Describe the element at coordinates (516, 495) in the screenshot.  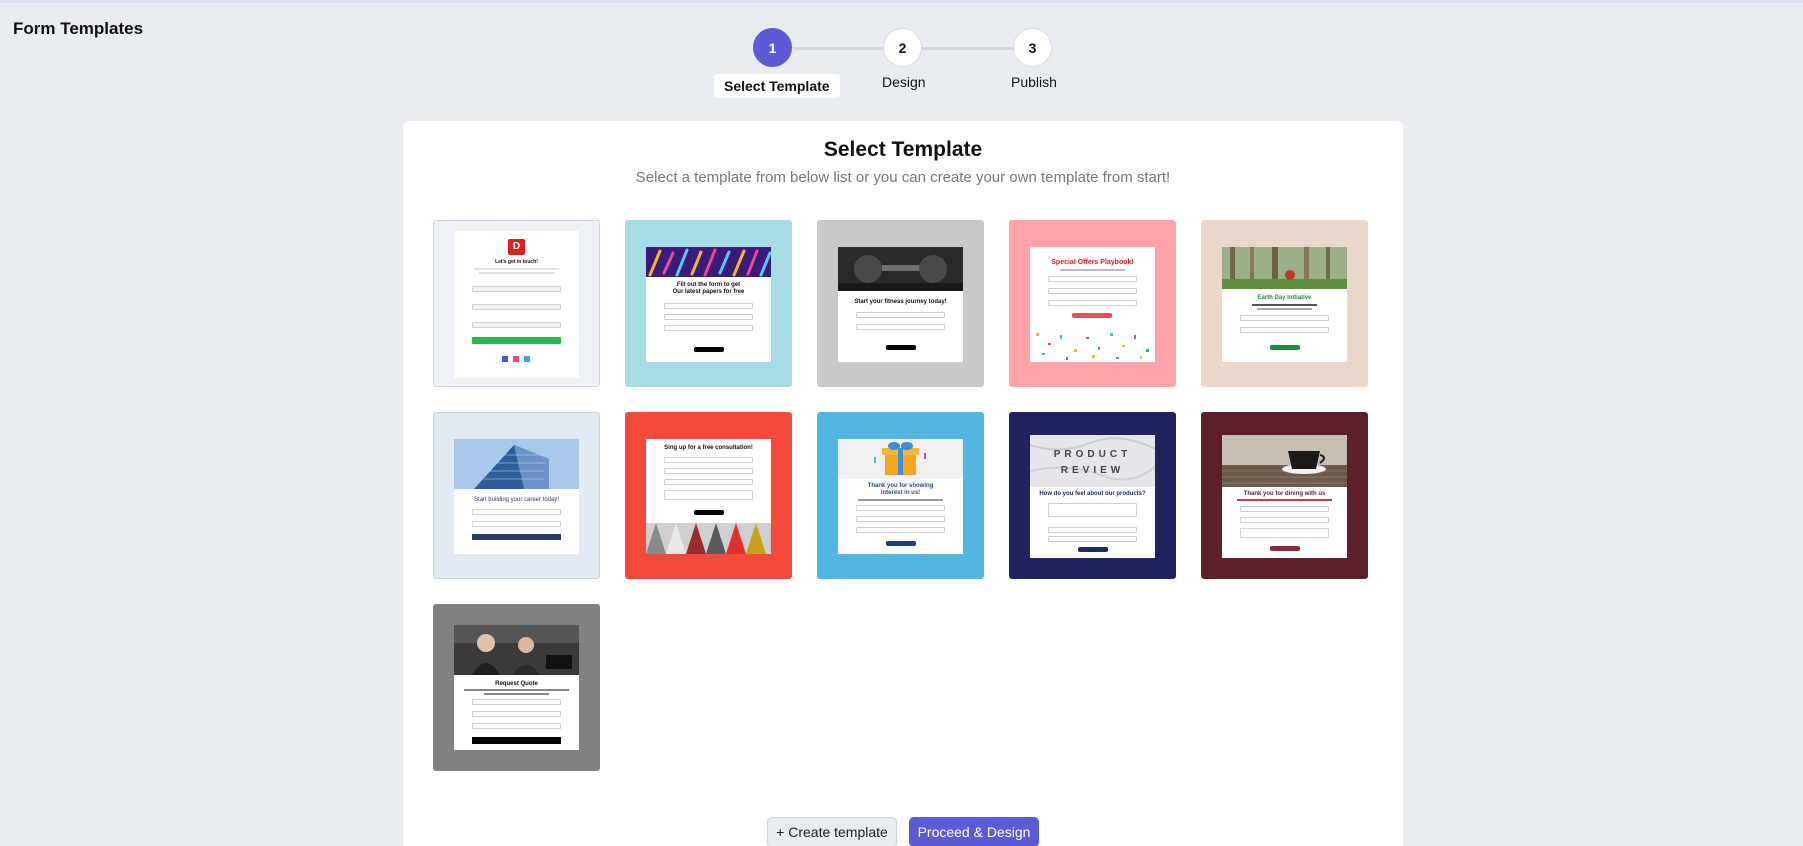
I see `template-tile-career: Start building your career today!` at that location.